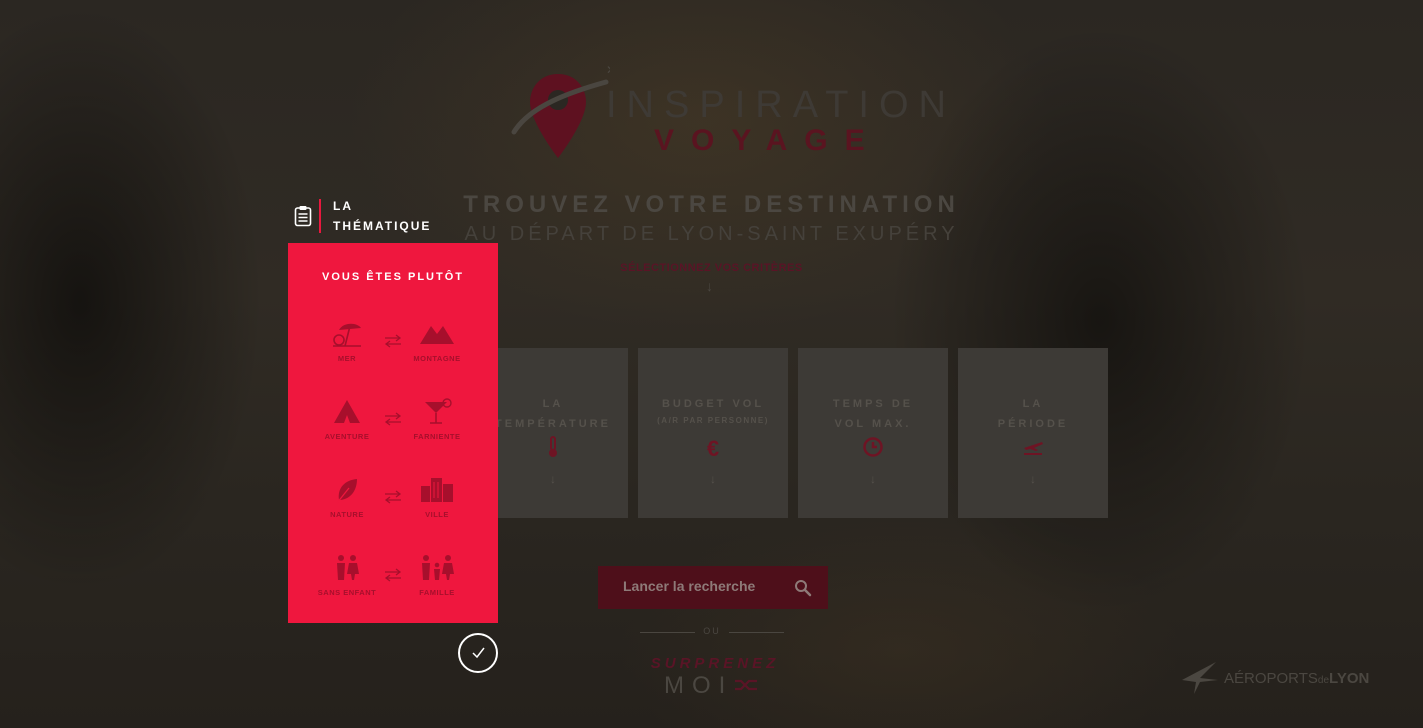 This screenshot has height=728, width=1423. I want to click on option-label: MONTAGNE, so click(437, 358).